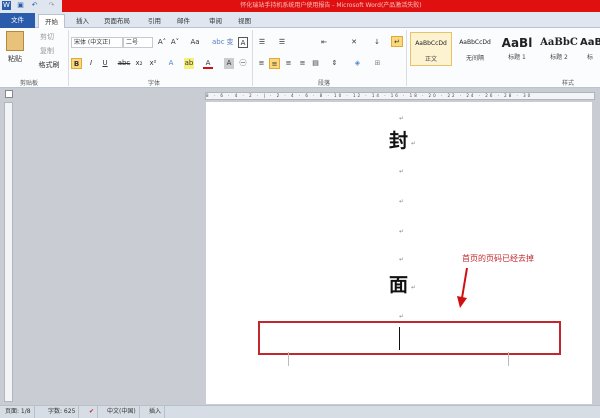 The width and height of the screenshot is (600, 418). I want to click on window-title: 怀化瑞站手持机系统用户使用报告 - Microsoft Word(产品激活失败), so click(331, 6).